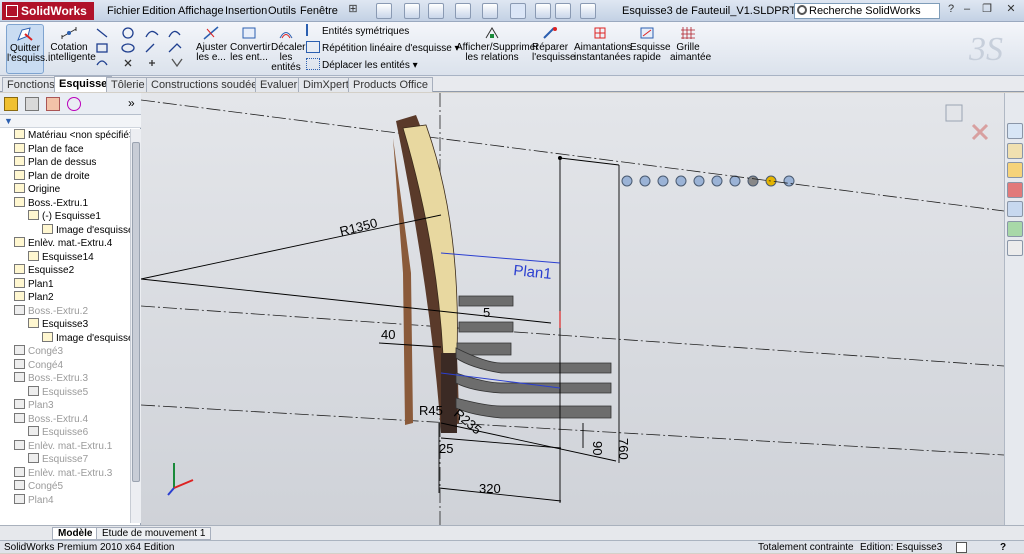 The height and width of the screenshot is (554, 1024). I want to click on menu-fenetre: Fenêtre, so click(319, 11).